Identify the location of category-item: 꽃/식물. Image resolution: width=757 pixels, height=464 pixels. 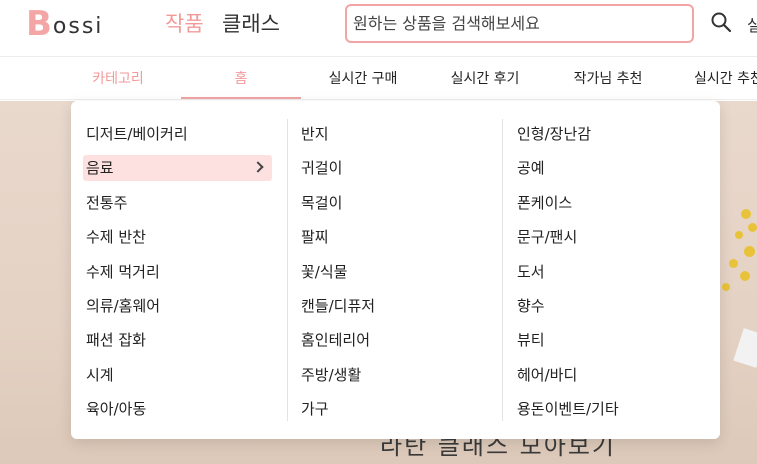
(391, 272).